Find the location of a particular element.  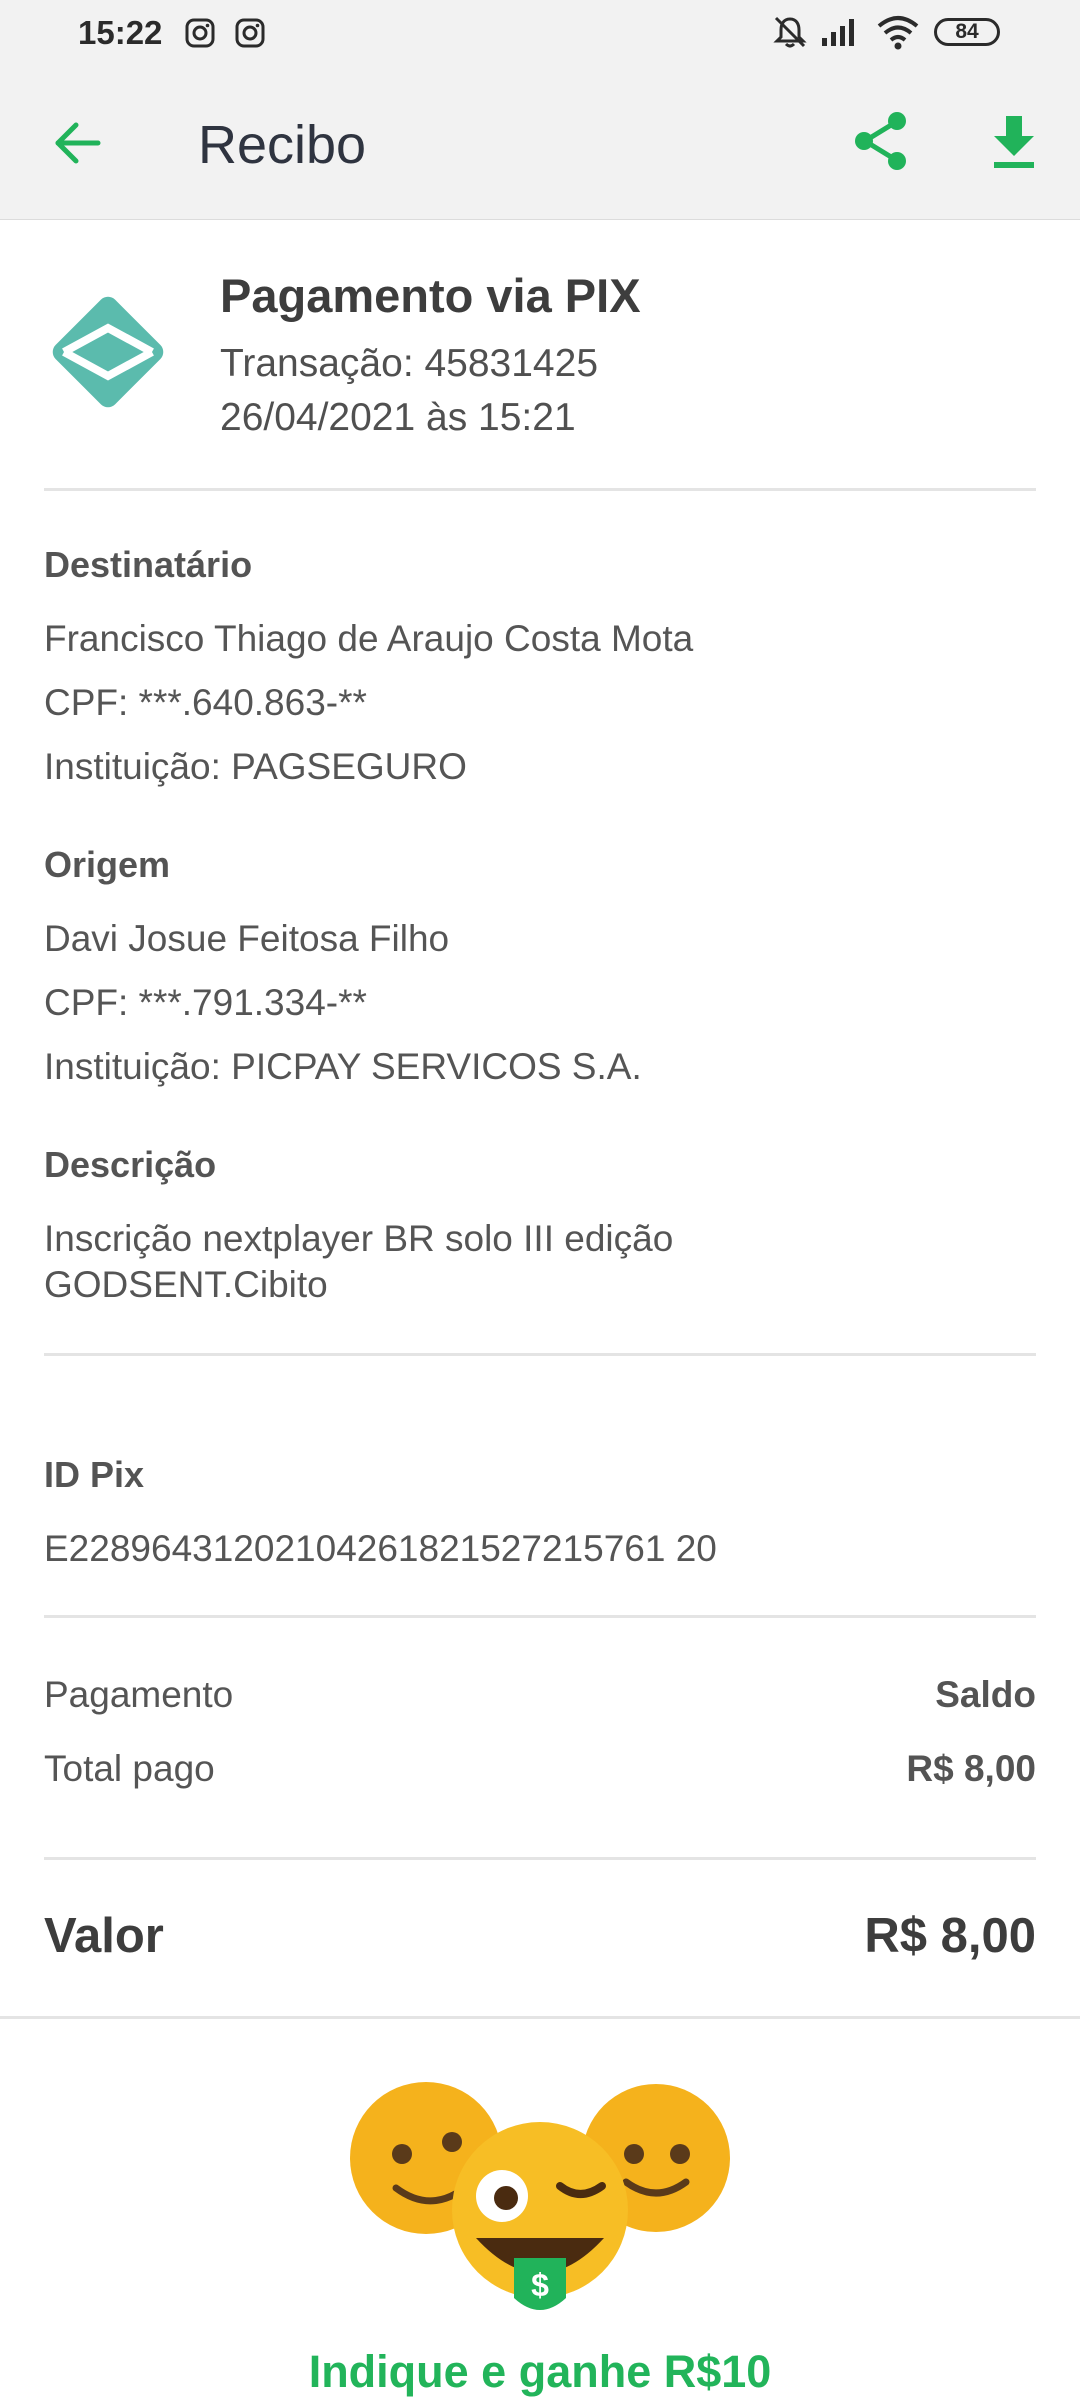

origem-institution: Instituição: PICPAY SERVICOS S.A. is located at coordinates (343, 1066).